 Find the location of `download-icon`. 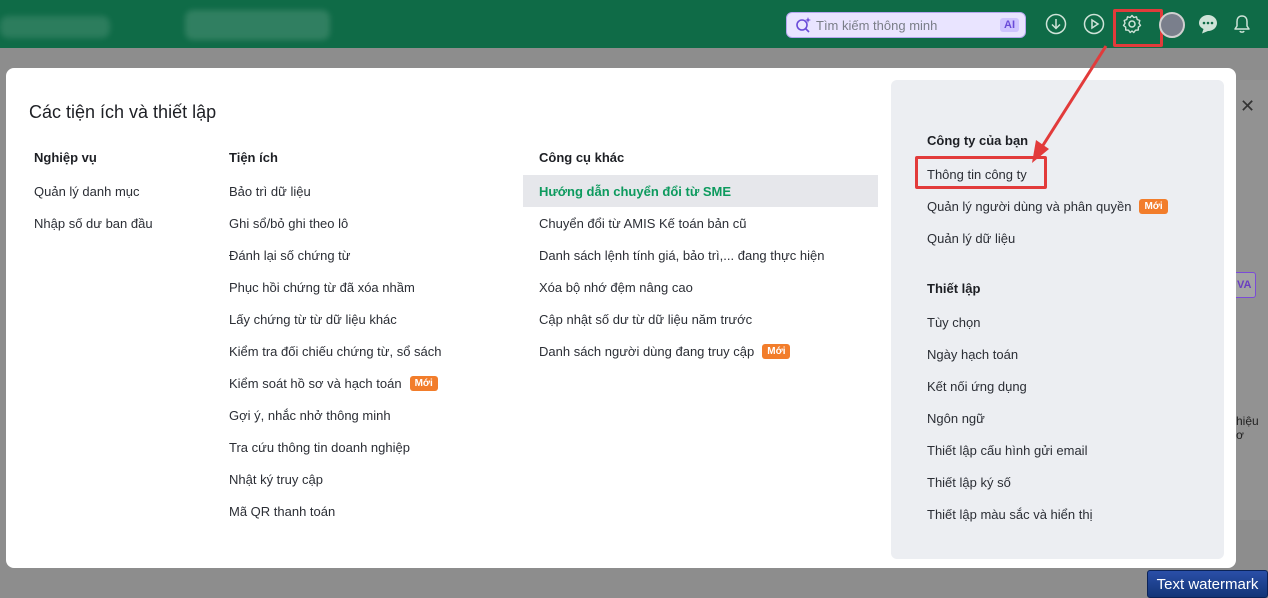

download-icon is located at coordinates (1056, 24).